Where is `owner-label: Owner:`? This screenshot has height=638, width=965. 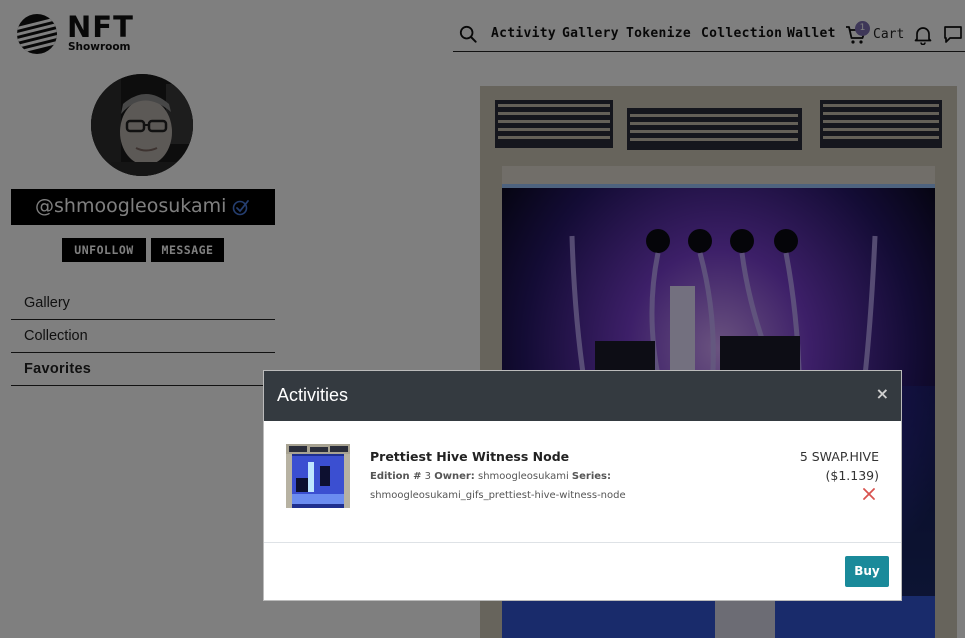 owner-label: Owner: is located at coordinates (454, 476).